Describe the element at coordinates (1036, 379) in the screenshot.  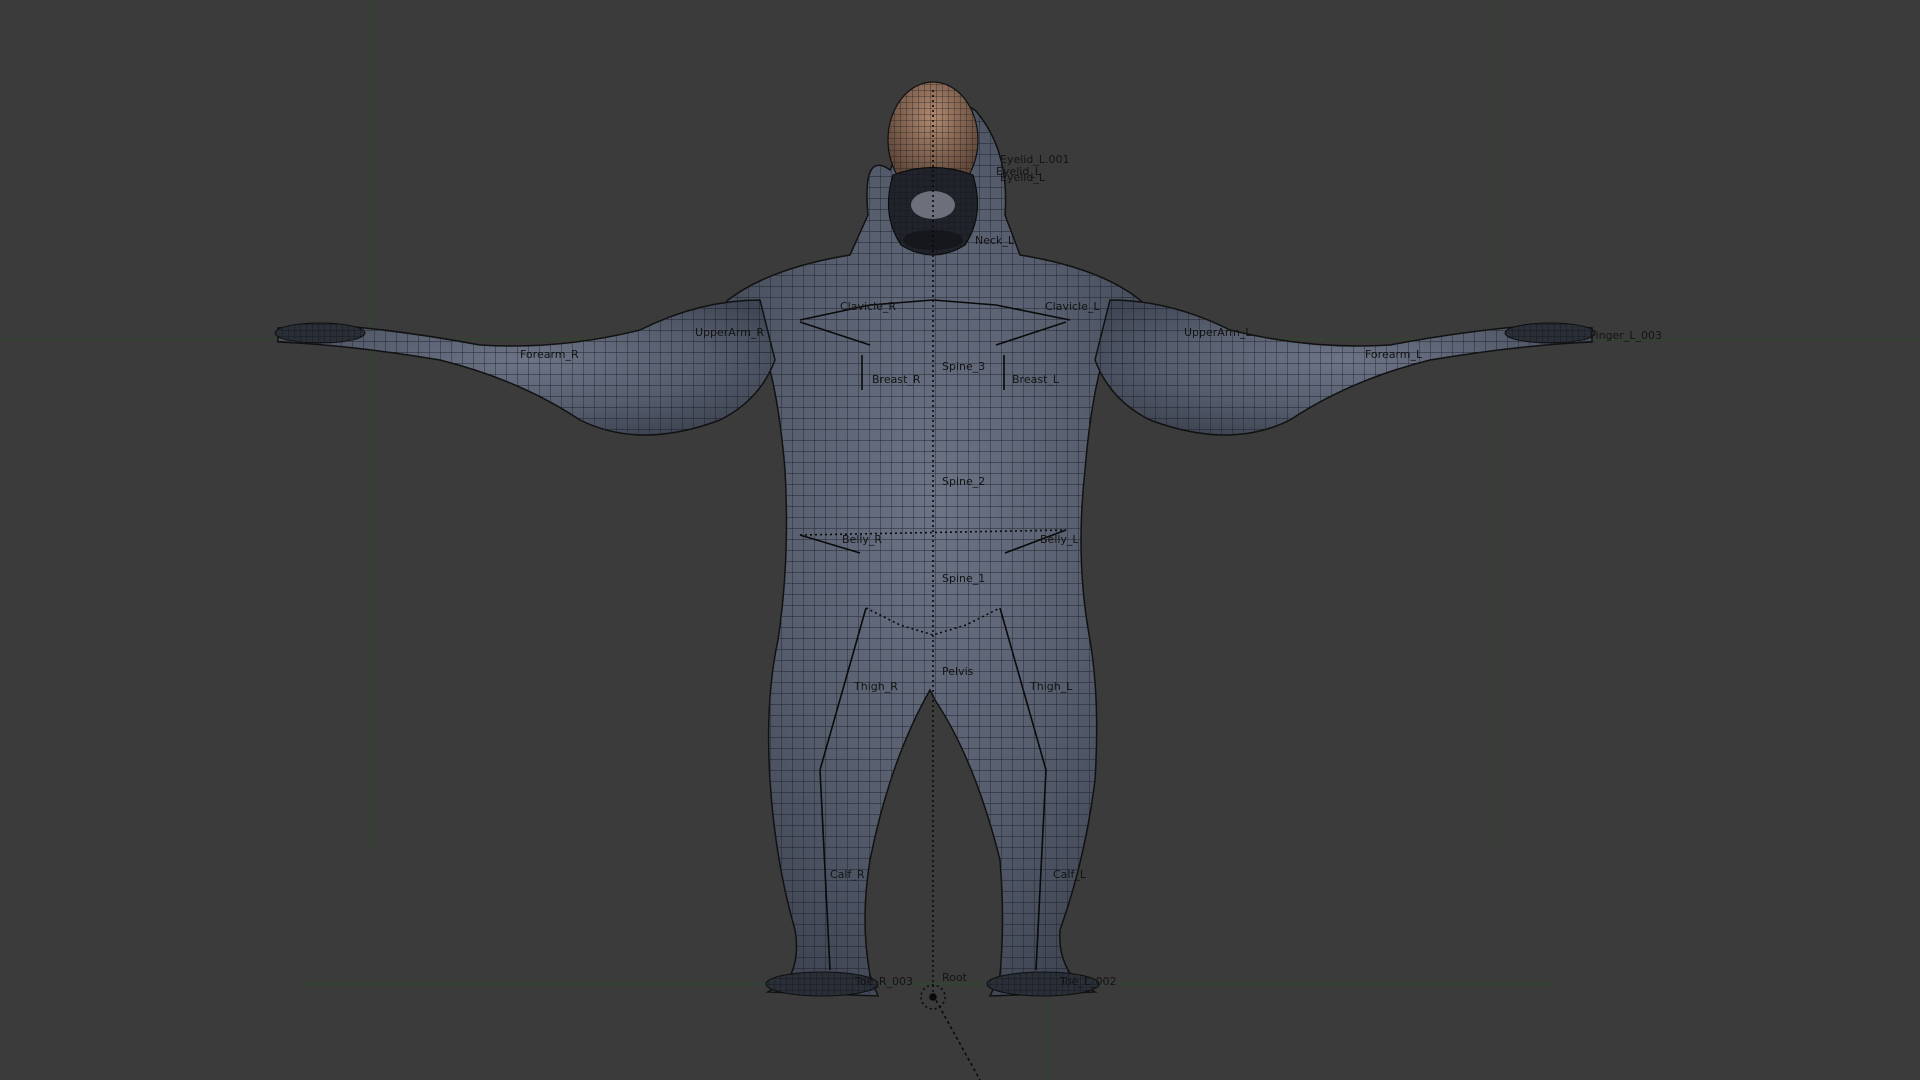
I see `bone-label: Breast_L` at that location.